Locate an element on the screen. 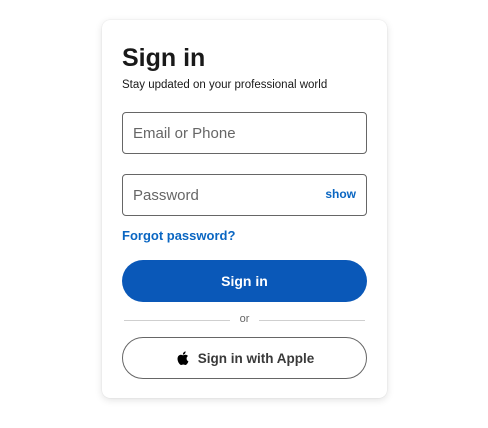  show-password-button: show is located at coordinates (340, 194).